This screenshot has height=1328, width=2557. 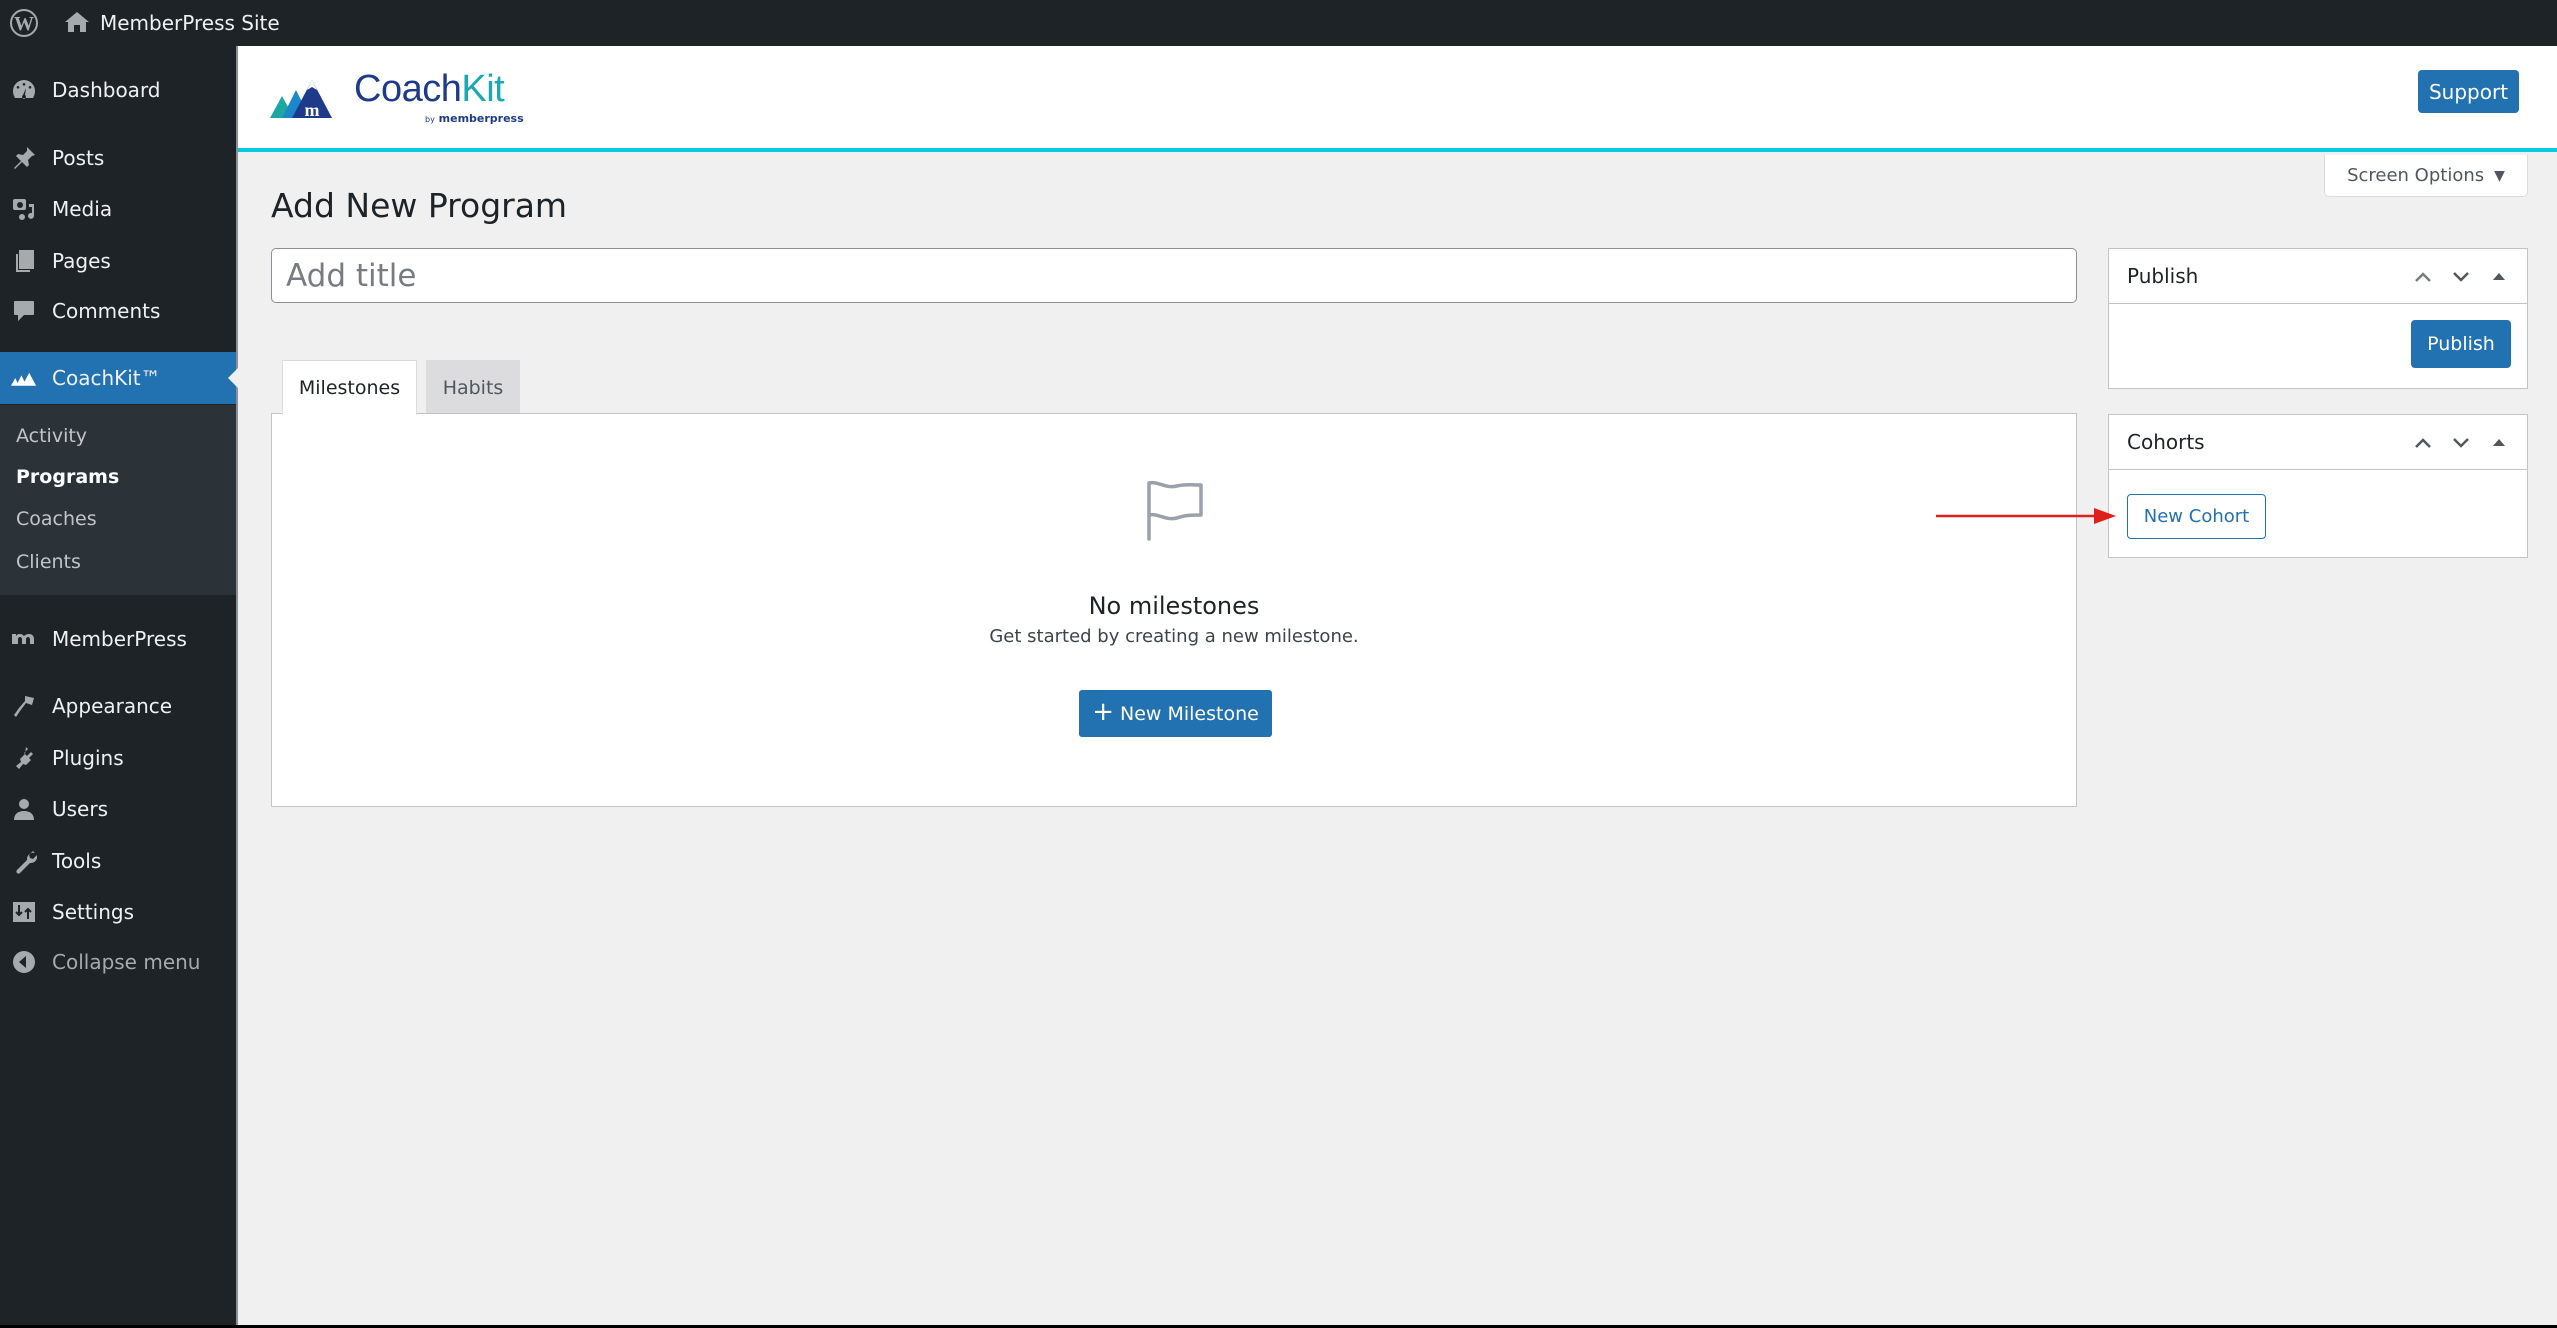 What do you see at coordinates (1278, 23) in the screenshot?
I see `admin-bar: W MemberPress Site` at bounding box center [1278, 23].